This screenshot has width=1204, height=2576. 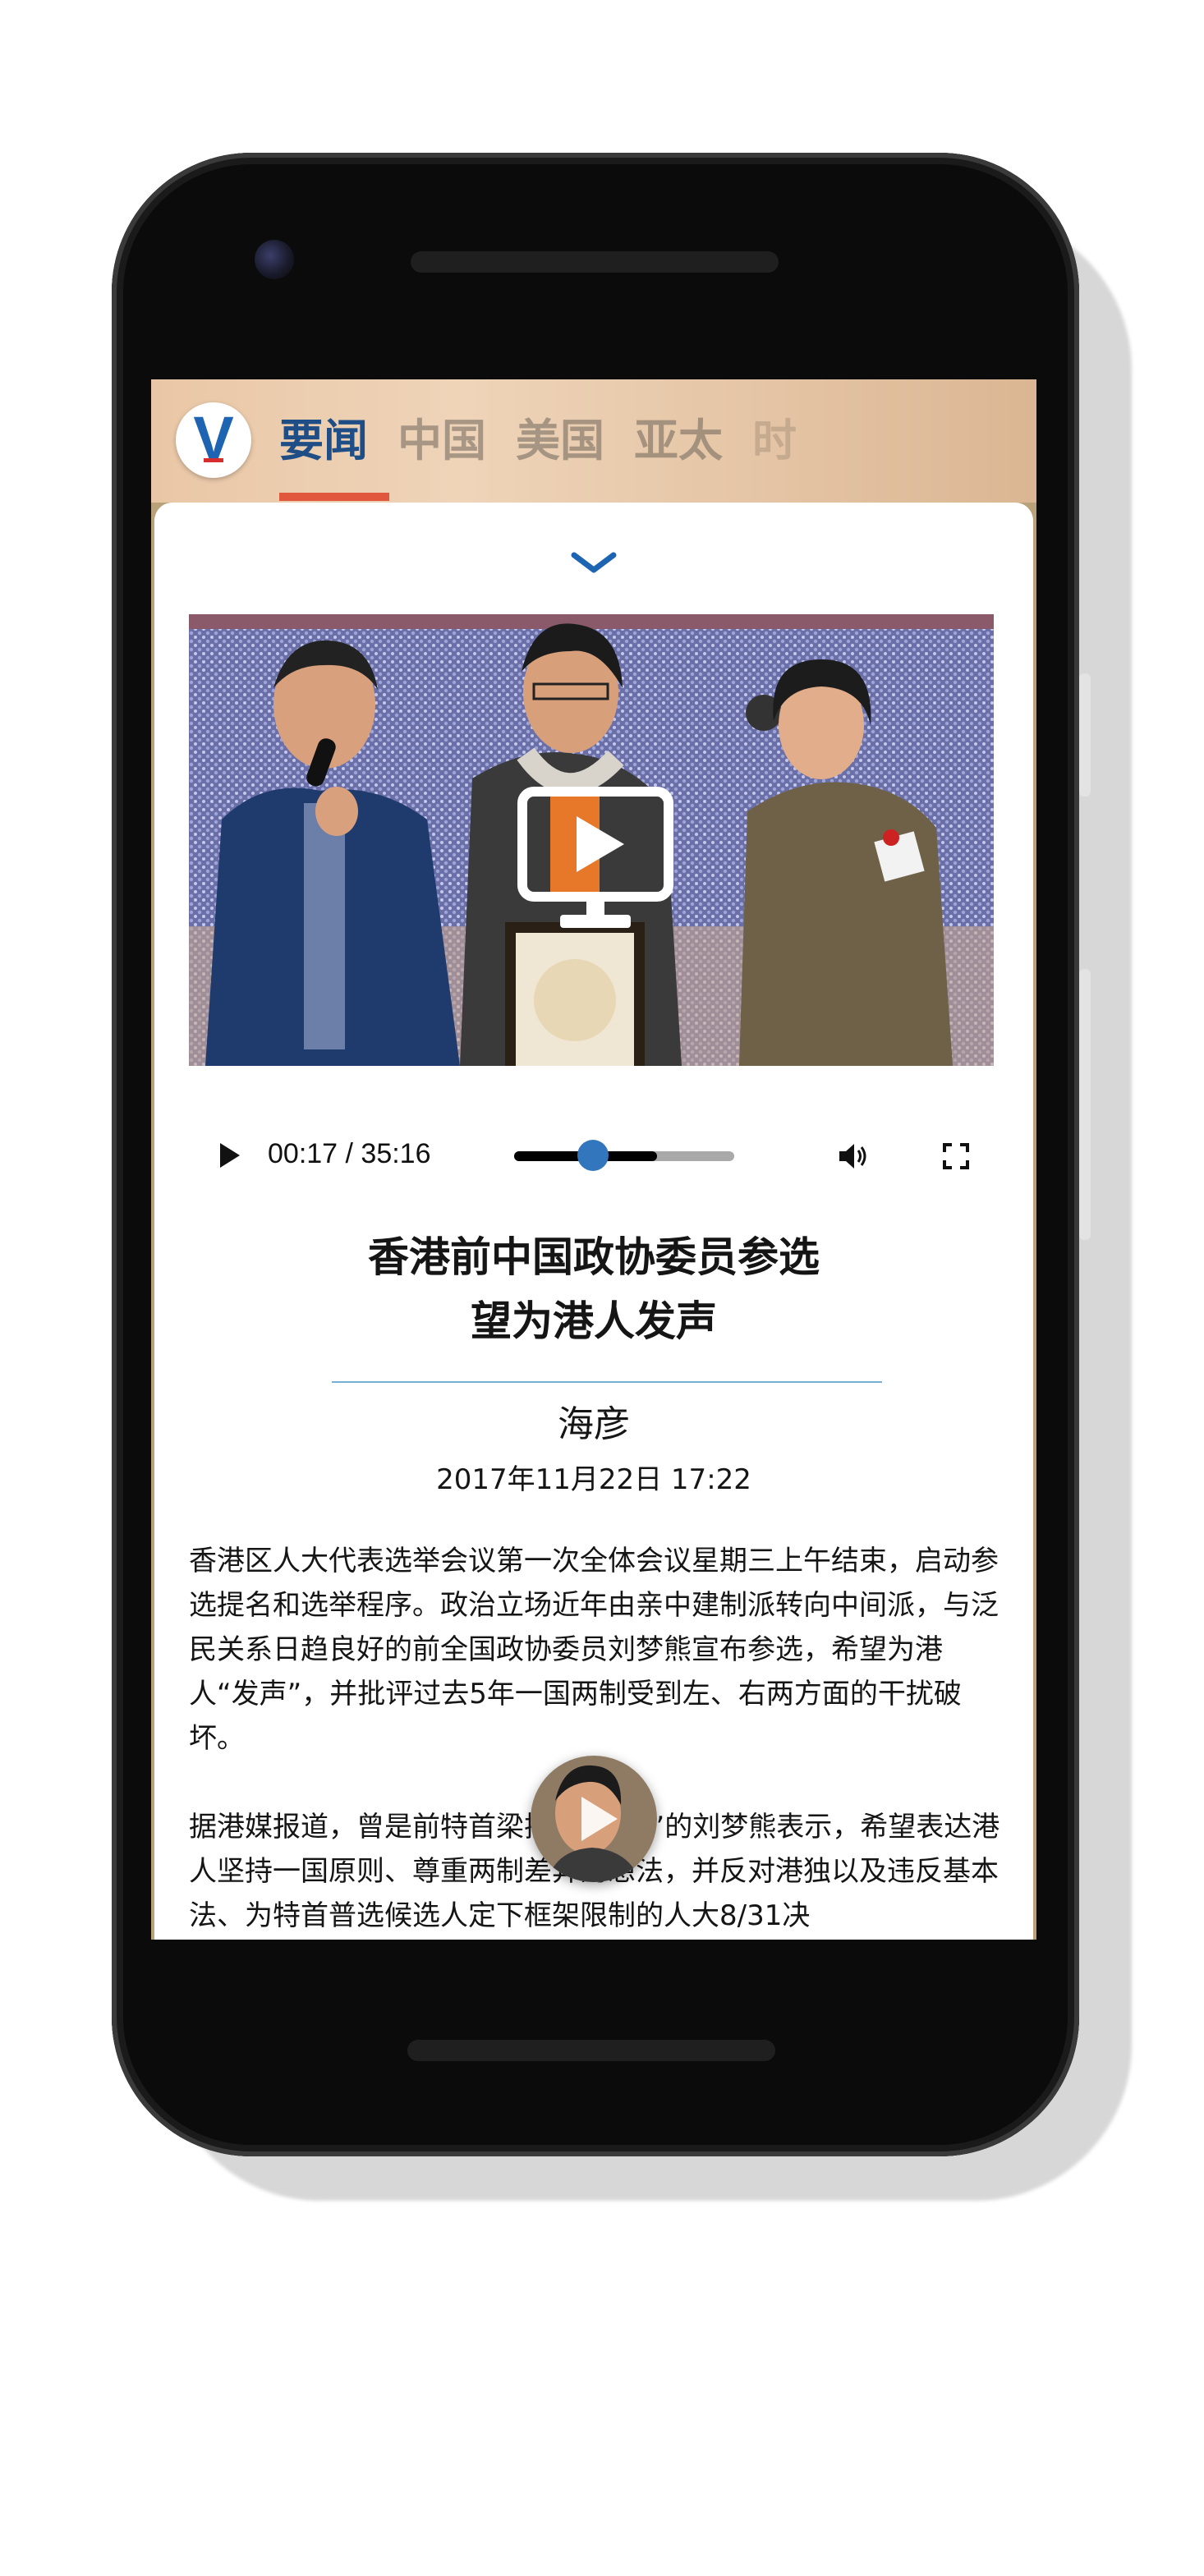 What do you see at coordinates (213, 460) in the screenshot?
I see `logo-accent` at bounding box center [213, 460].